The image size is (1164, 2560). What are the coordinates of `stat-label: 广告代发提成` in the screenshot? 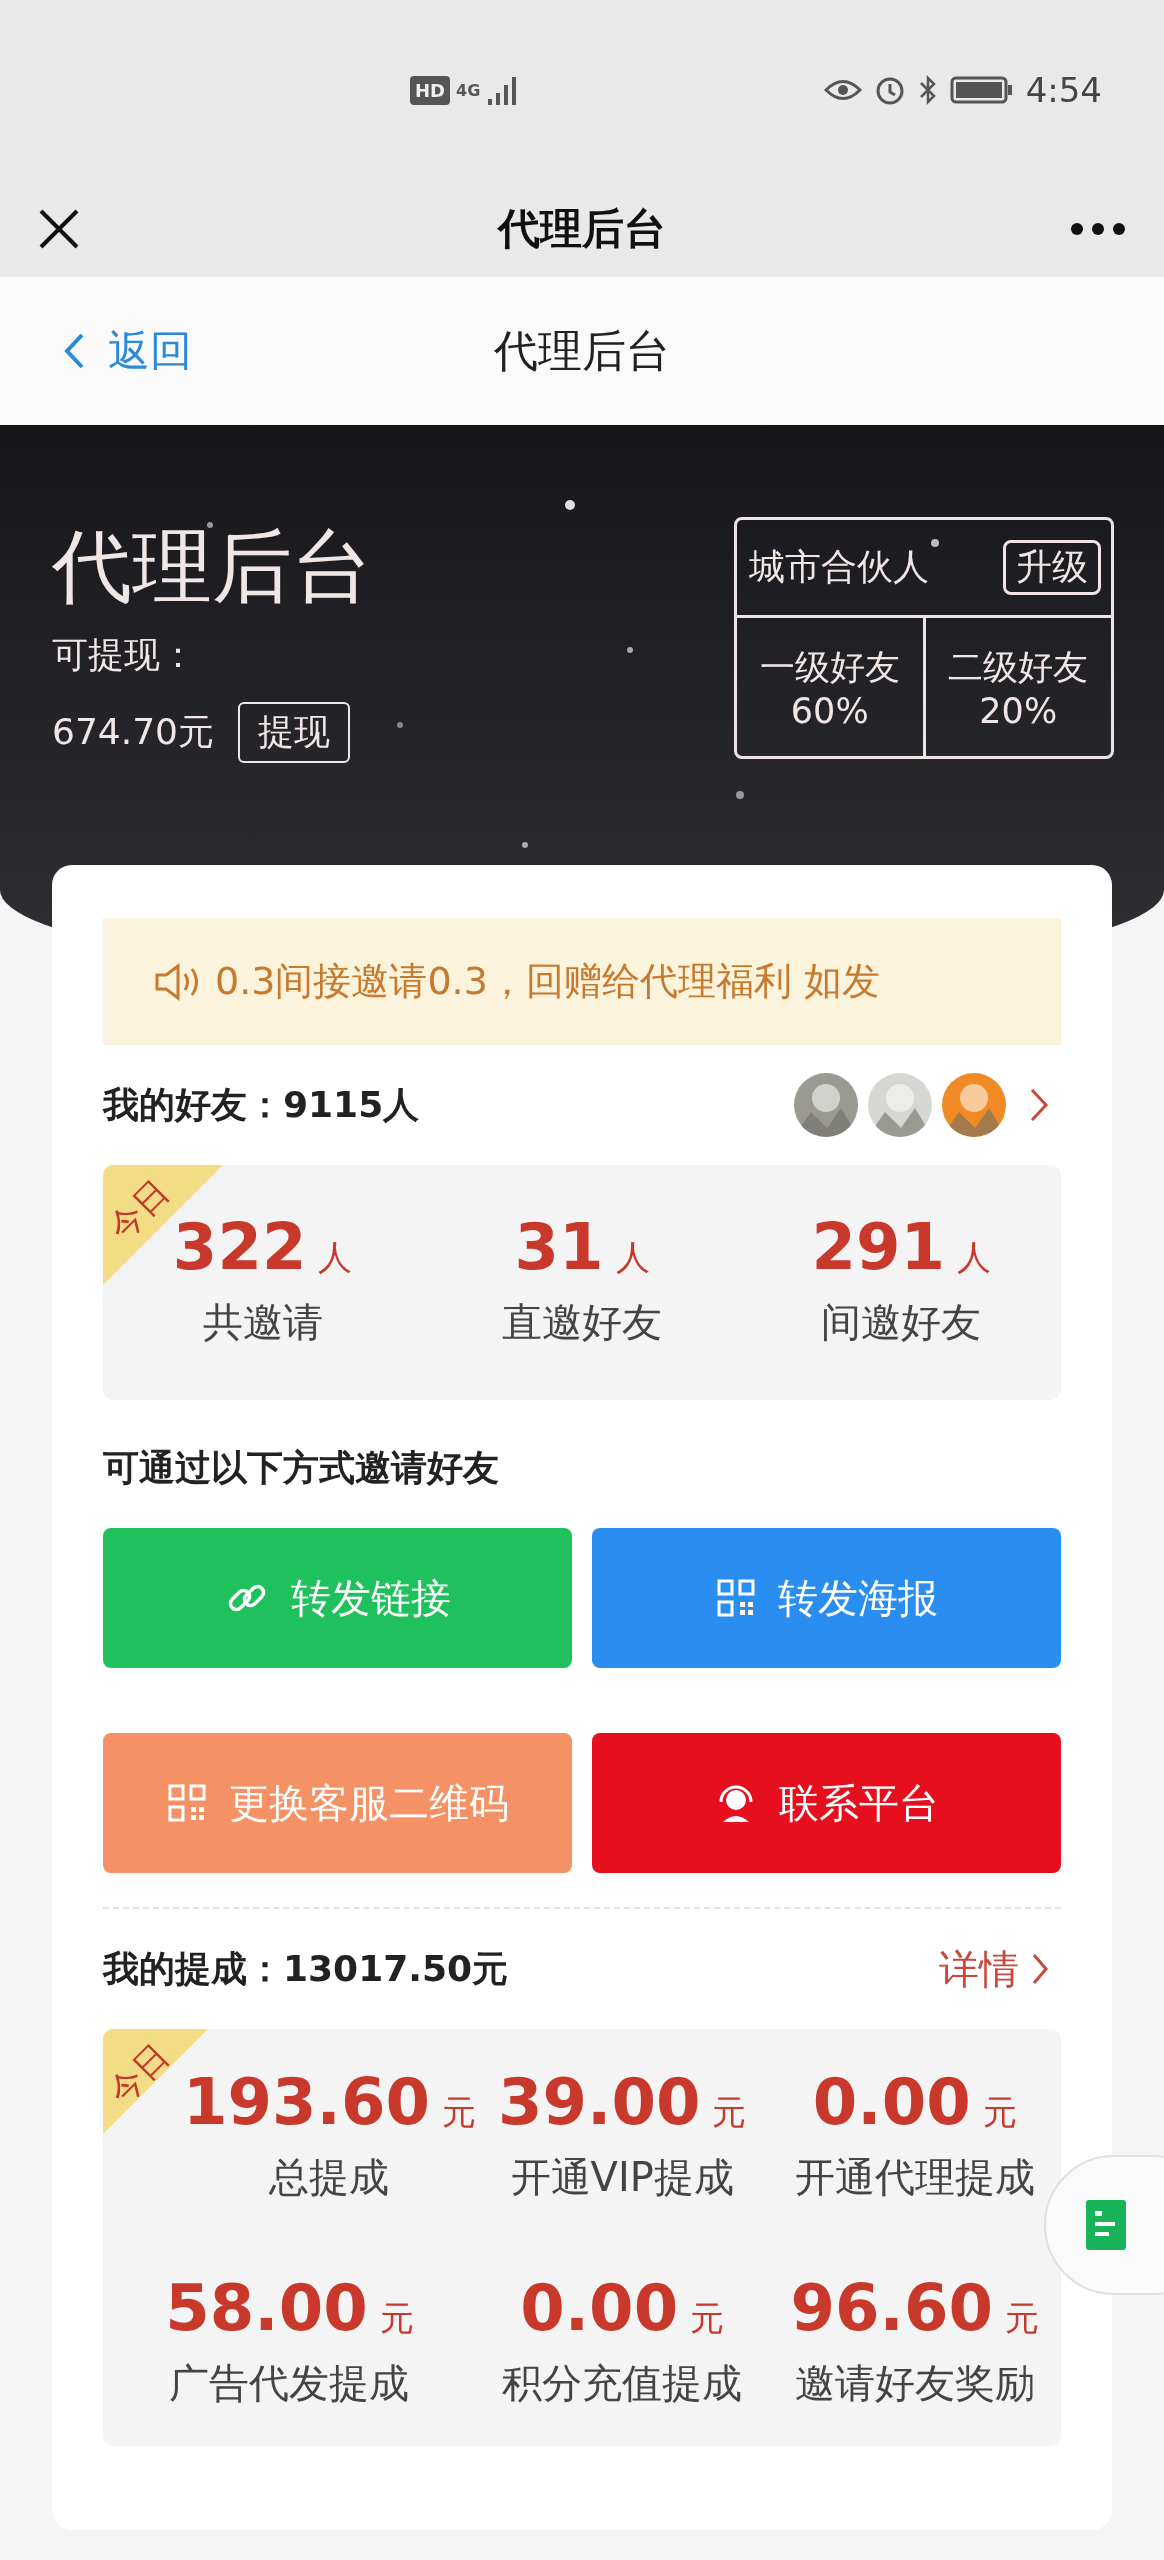 It's located at (289, 2383).